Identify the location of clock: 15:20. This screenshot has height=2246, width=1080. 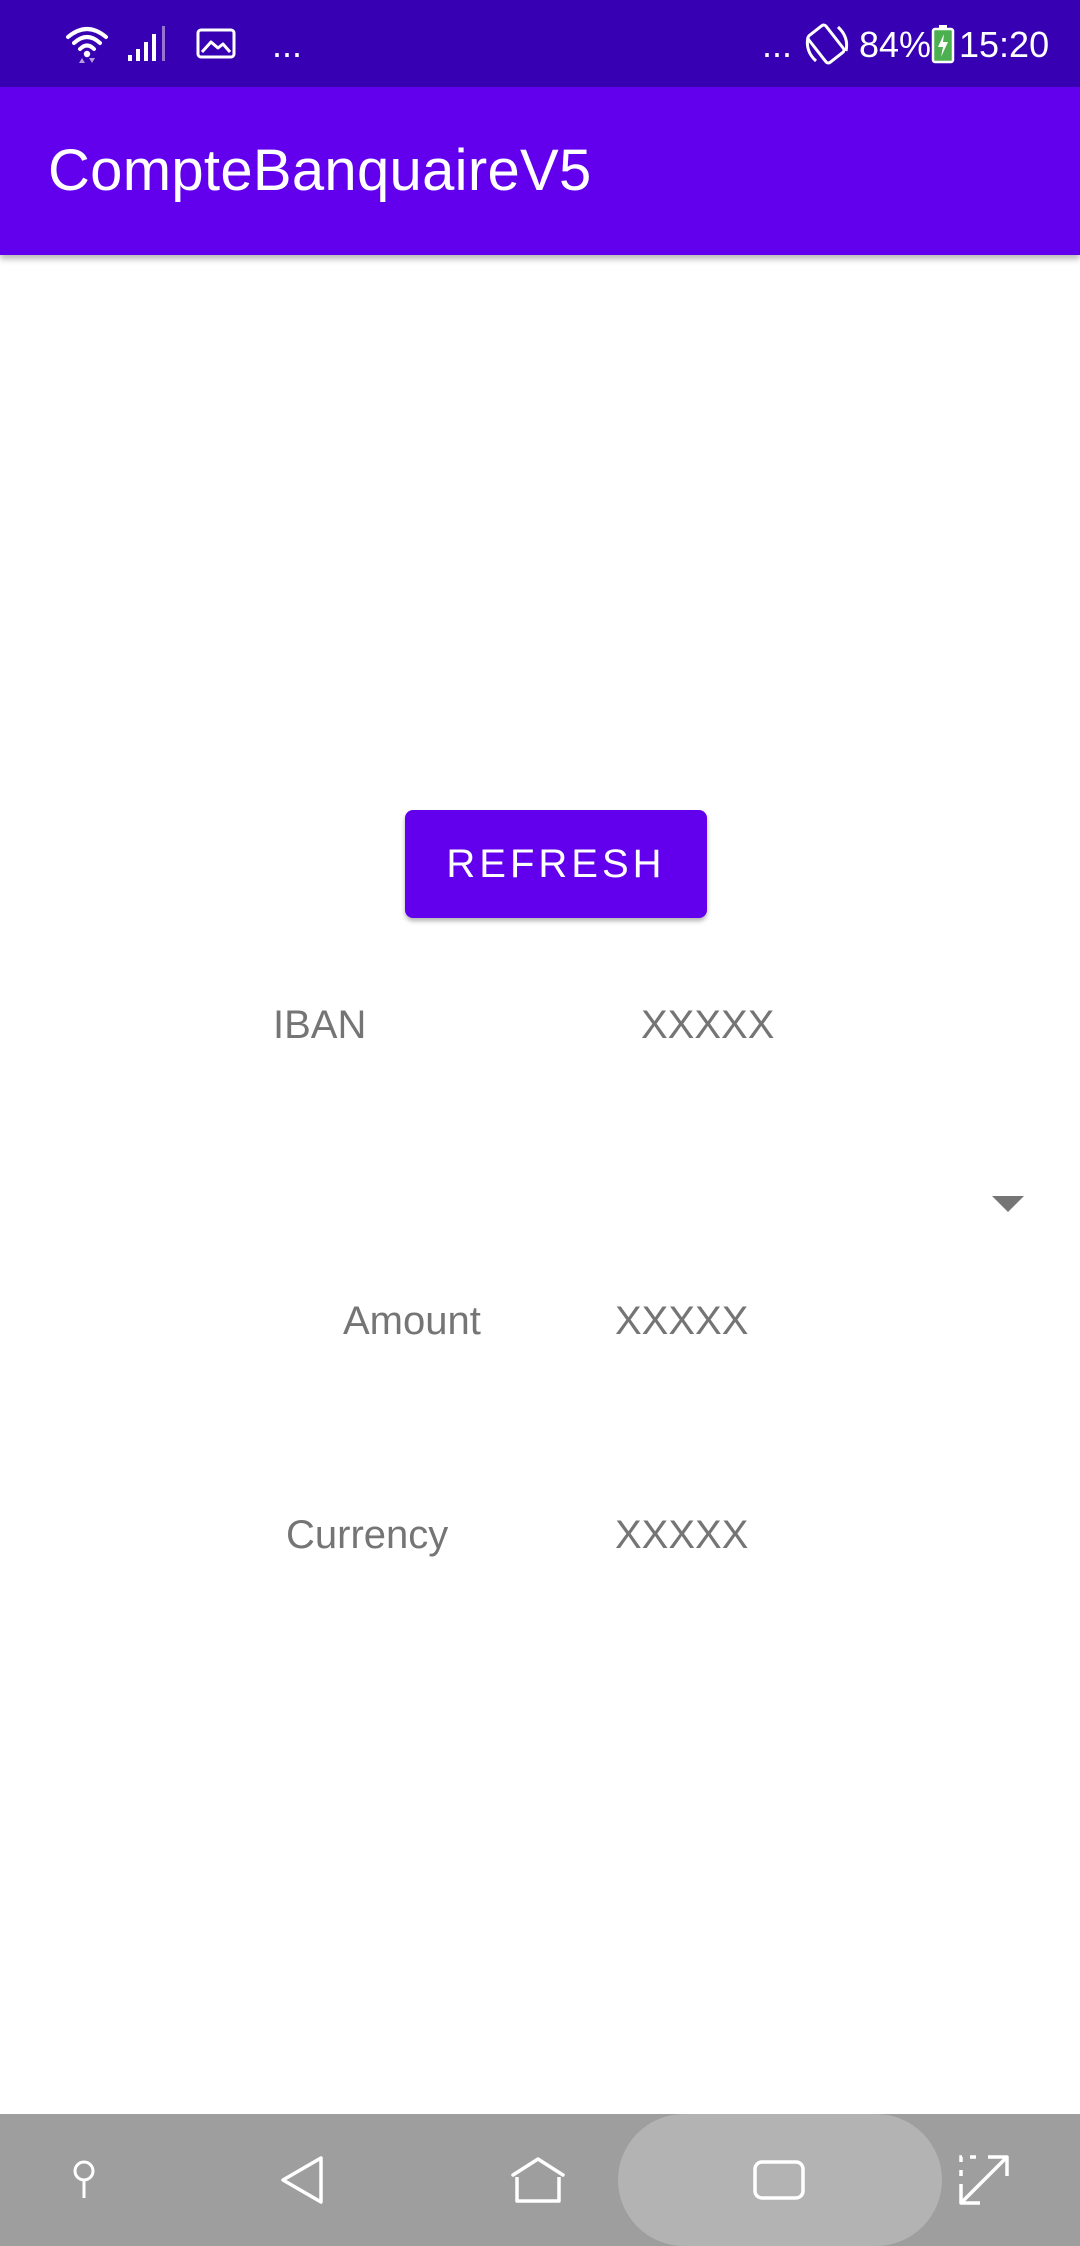
(1004, 44).